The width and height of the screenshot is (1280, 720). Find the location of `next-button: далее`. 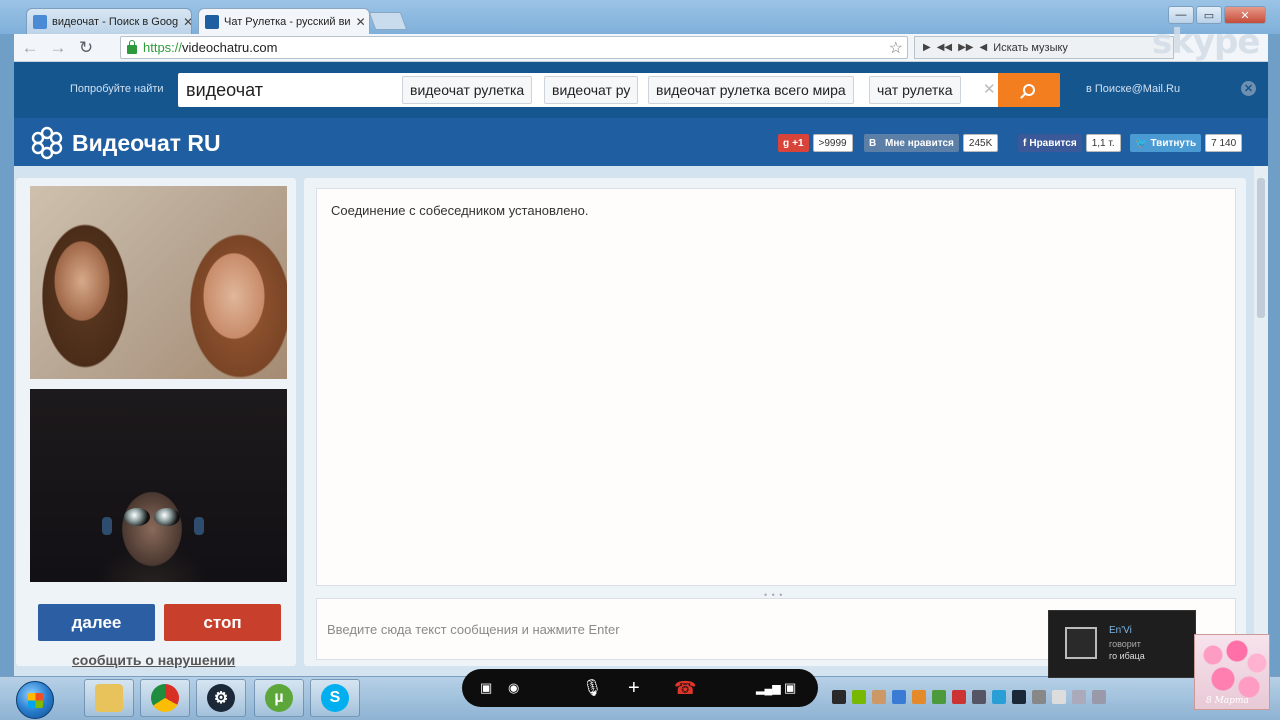

next-button: далее is located at coordinates (96, 622).